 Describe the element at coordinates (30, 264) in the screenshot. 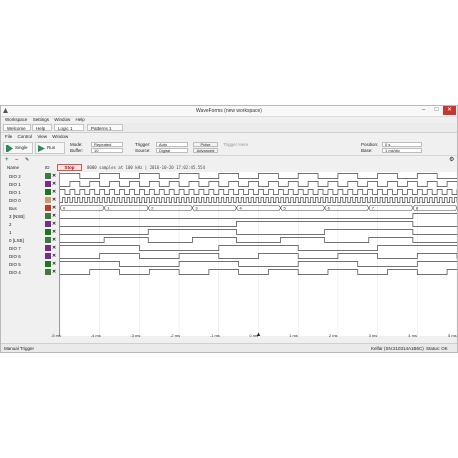

I see `signal-row: DIO 5 ✕` at that location.